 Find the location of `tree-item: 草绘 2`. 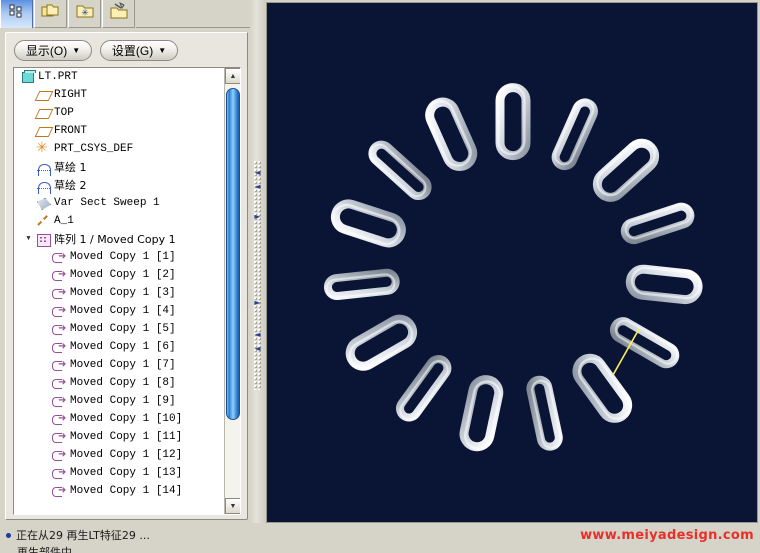

tree-item: 草绘 2 is located at coordinates (119, 185).